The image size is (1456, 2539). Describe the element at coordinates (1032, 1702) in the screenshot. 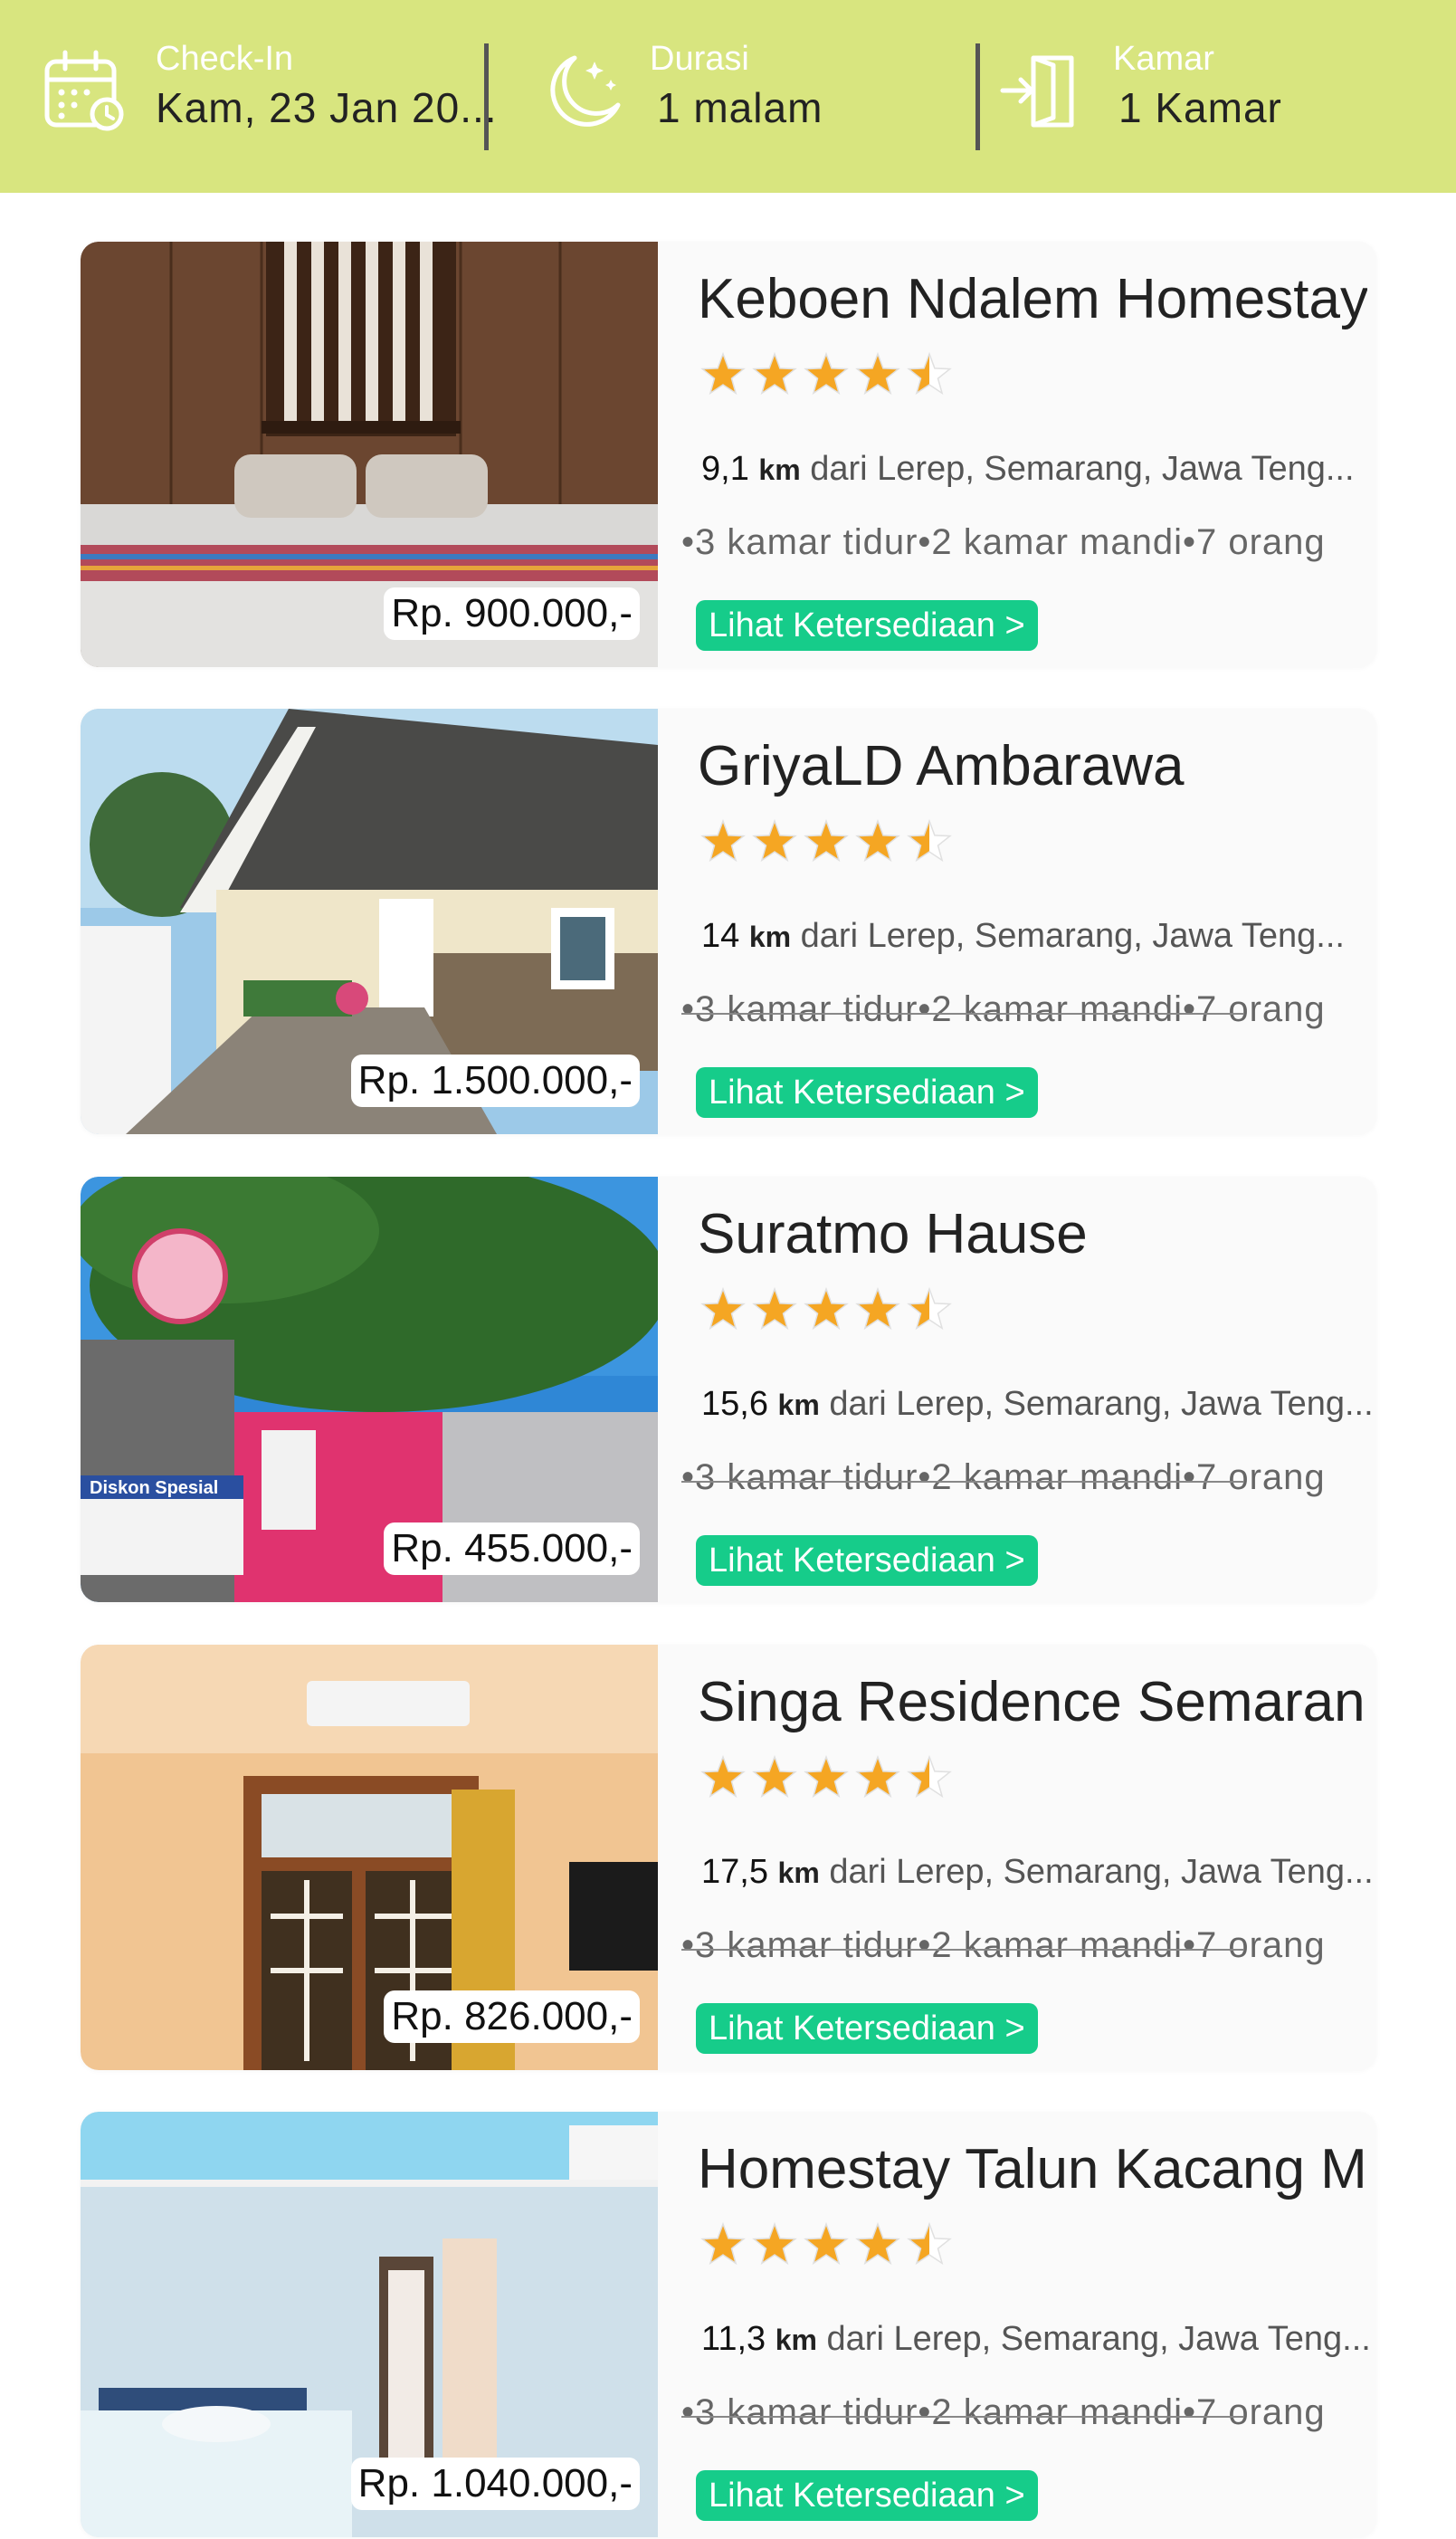

I see `listing-title: Singa Residence Semarang` at that location.